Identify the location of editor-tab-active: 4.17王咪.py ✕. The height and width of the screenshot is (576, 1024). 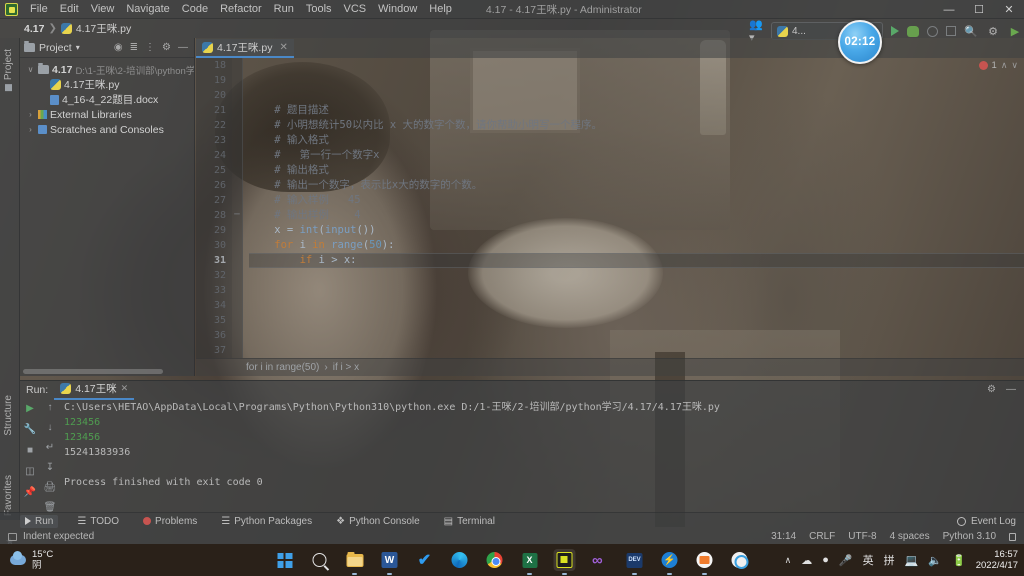
(245, 48).